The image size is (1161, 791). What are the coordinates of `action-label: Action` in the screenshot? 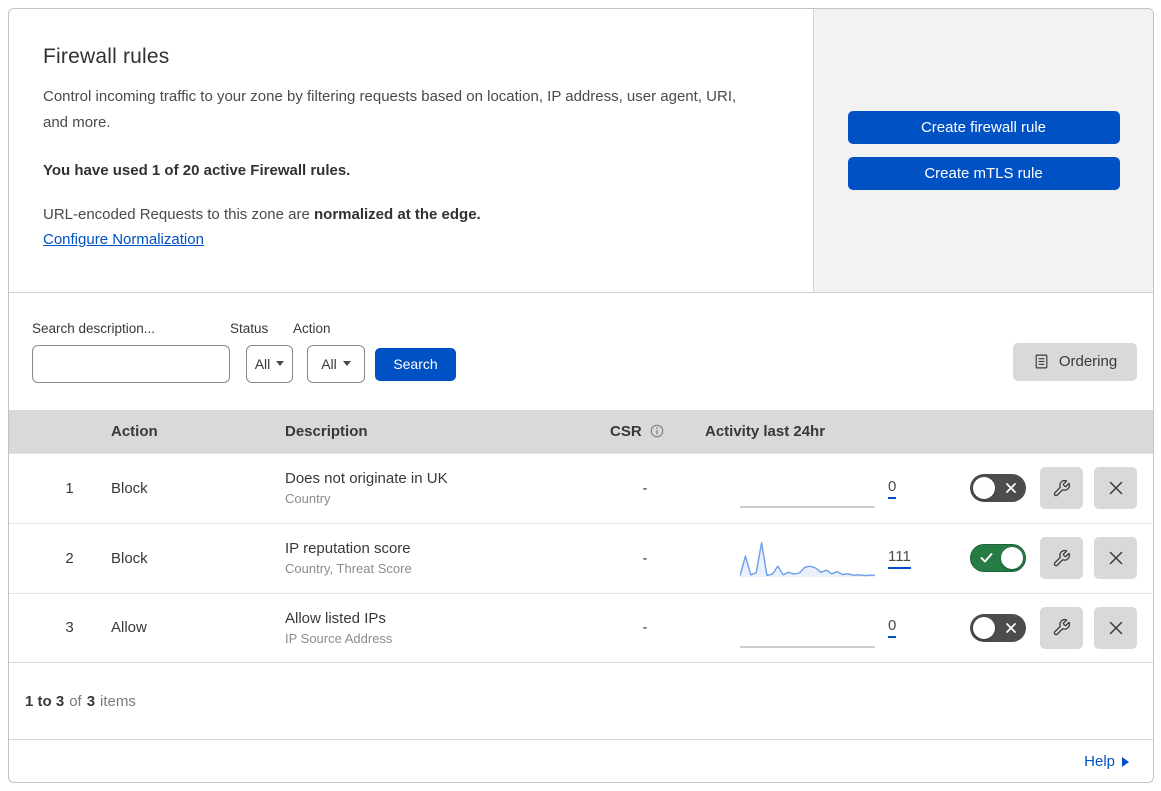 It's located at (312, 328).